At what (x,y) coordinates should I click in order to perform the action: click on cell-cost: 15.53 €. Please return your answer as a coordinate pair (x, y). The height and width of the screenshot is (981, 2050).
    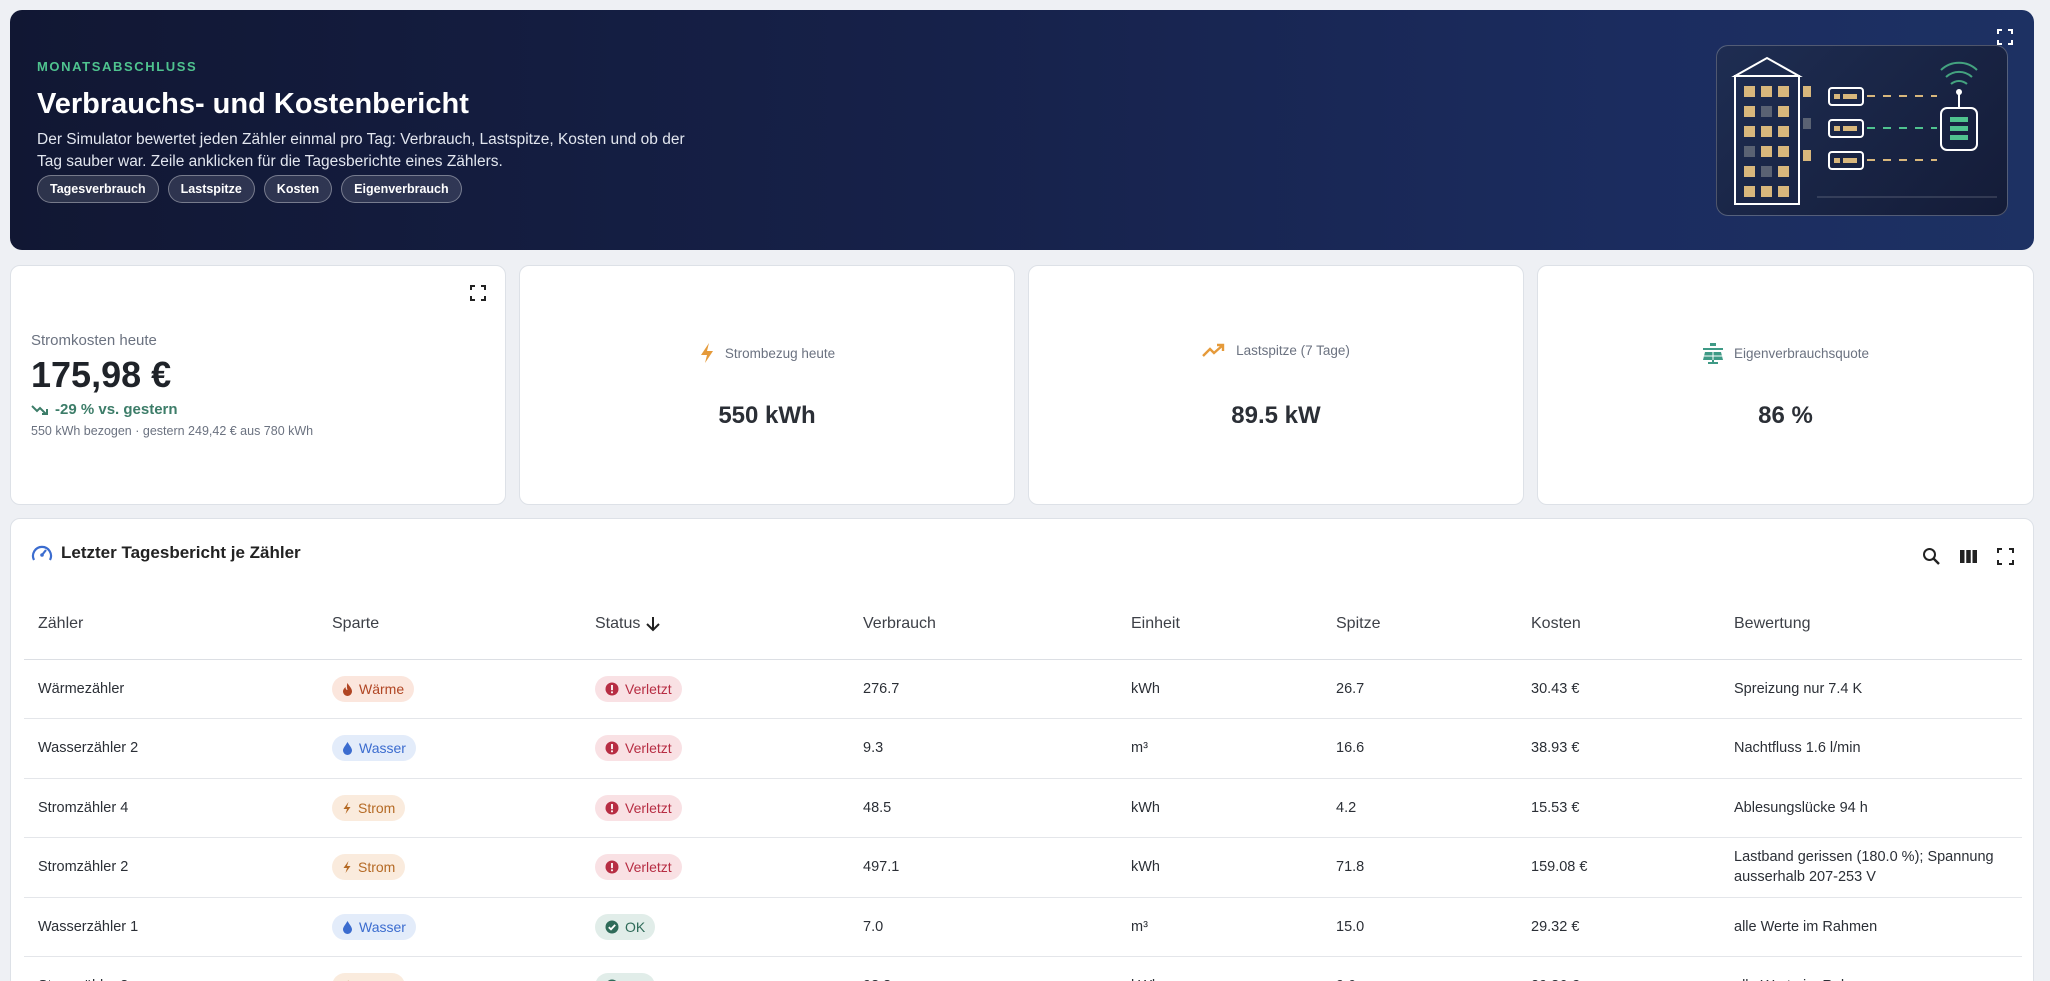
    Looking at the image, I should click on (1618, 808).